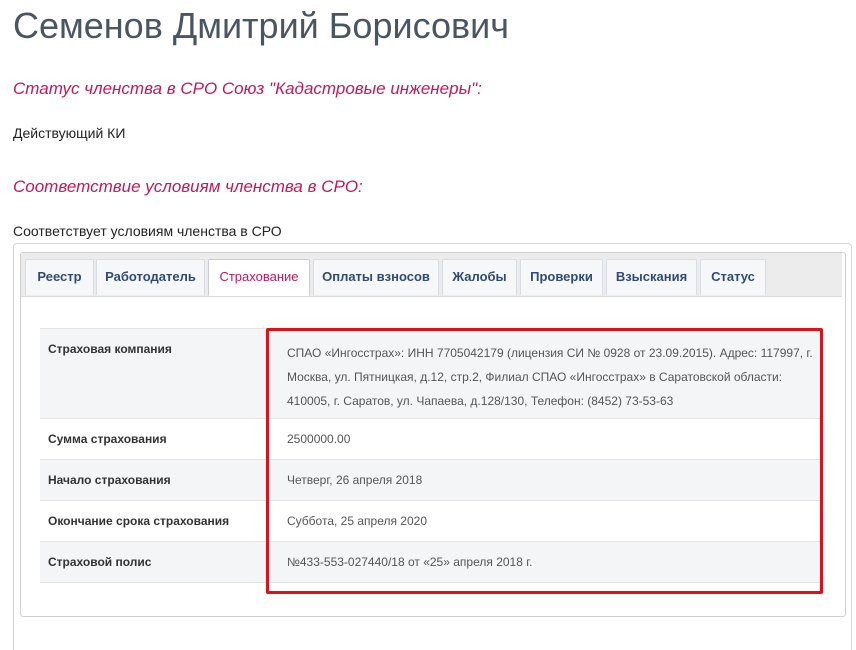  I want to click on tab-insurance: Страхование, so click(259, 277).